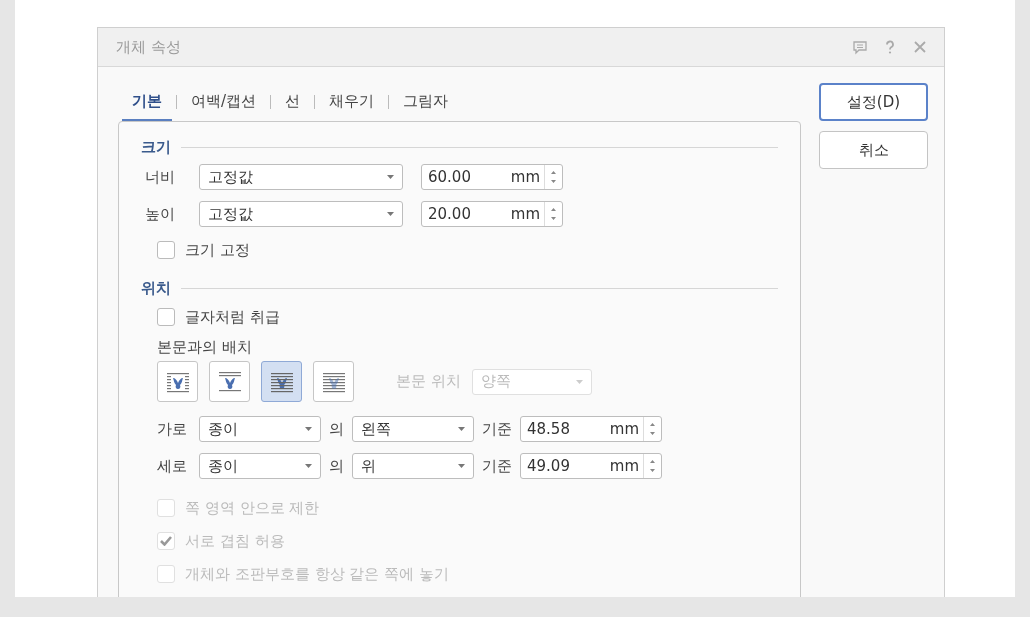 This screenshot has height=617, width=1030. I want to click on section-heading: 크기, so click(156, 147).